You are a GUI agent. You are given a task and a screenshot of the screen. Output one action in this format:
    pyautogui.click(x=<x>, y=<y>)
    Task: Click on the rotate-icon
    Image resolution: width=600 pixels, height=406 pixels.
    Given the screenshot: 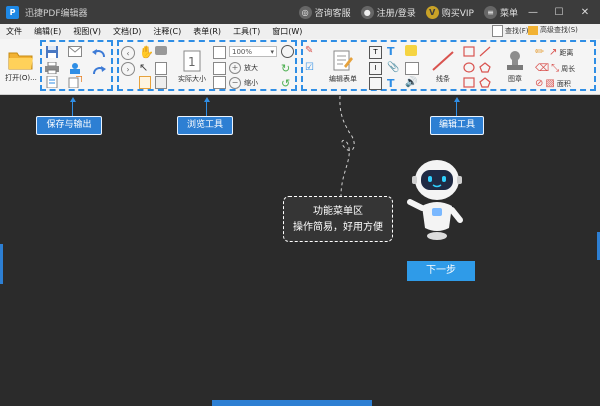 What is the action you would take?
    pyautogui.click(x=219, y=52)
    